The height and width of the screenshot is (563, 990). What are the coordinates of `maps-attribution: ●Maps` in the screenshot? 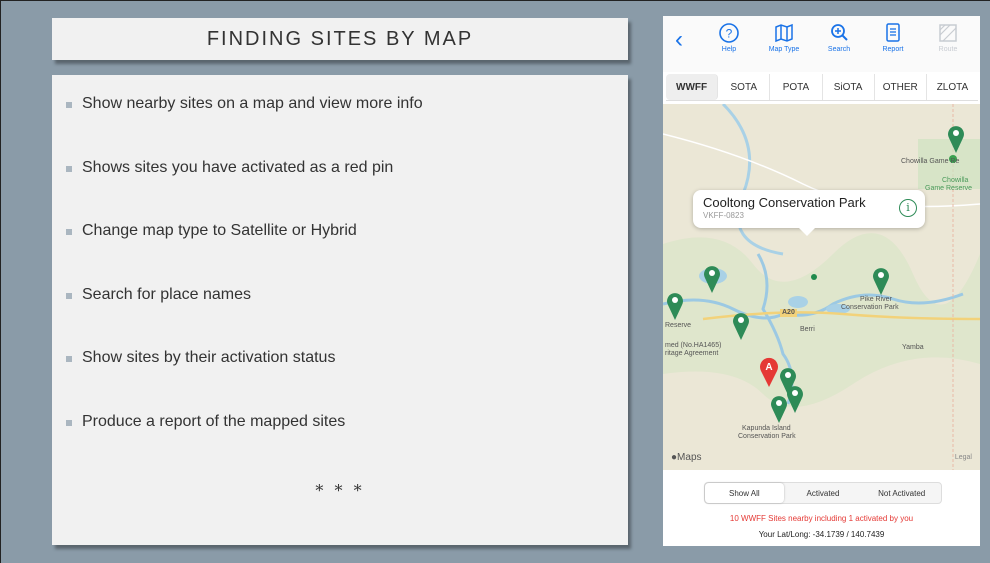 It's located at (686, 457).